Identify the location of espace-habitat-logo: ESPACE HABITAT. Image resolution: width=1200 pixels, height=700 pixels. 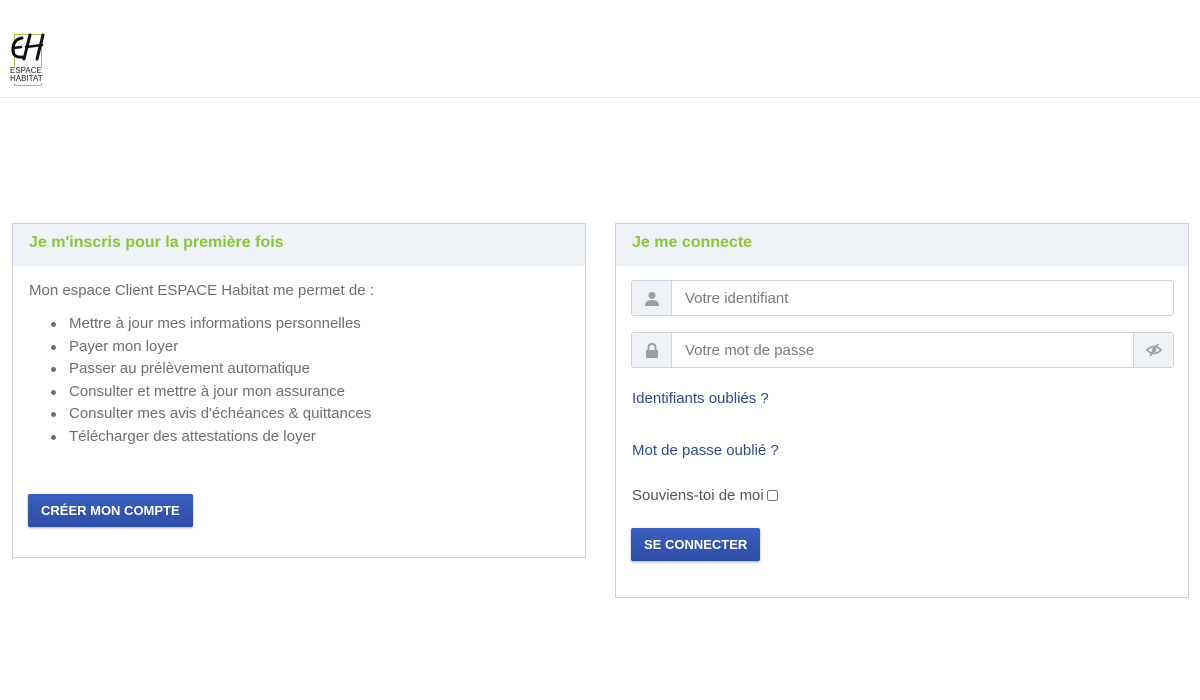
(29, 60).